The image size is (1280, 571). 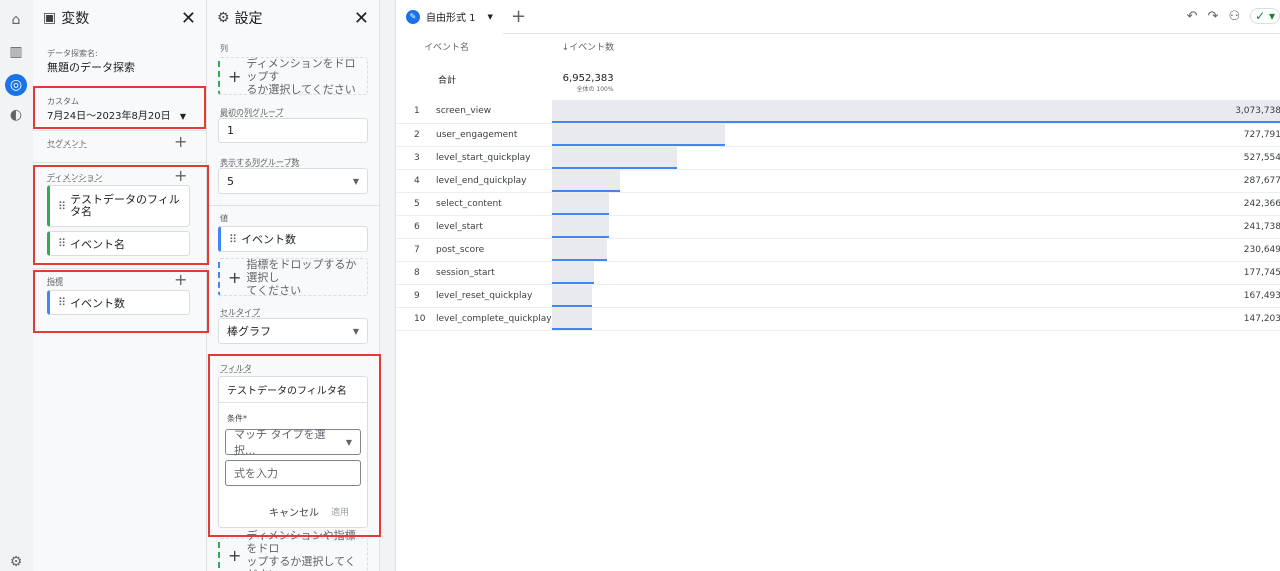 What do you see at coordinates (494, 112) in the screenshot?
I see `row-event-name: screen_view` at bounding box center [494, 112].